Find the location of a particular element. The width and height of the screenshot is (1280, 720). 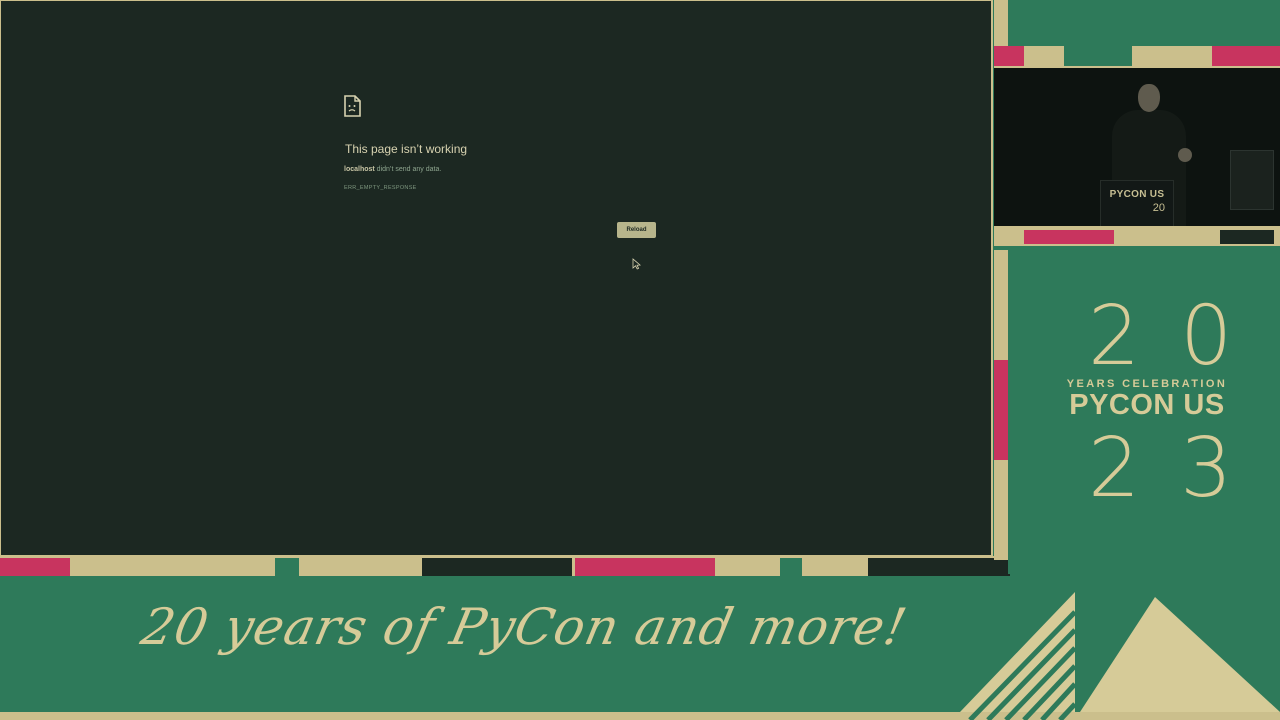

speaker-hand is located at coordinates (1185, 155).